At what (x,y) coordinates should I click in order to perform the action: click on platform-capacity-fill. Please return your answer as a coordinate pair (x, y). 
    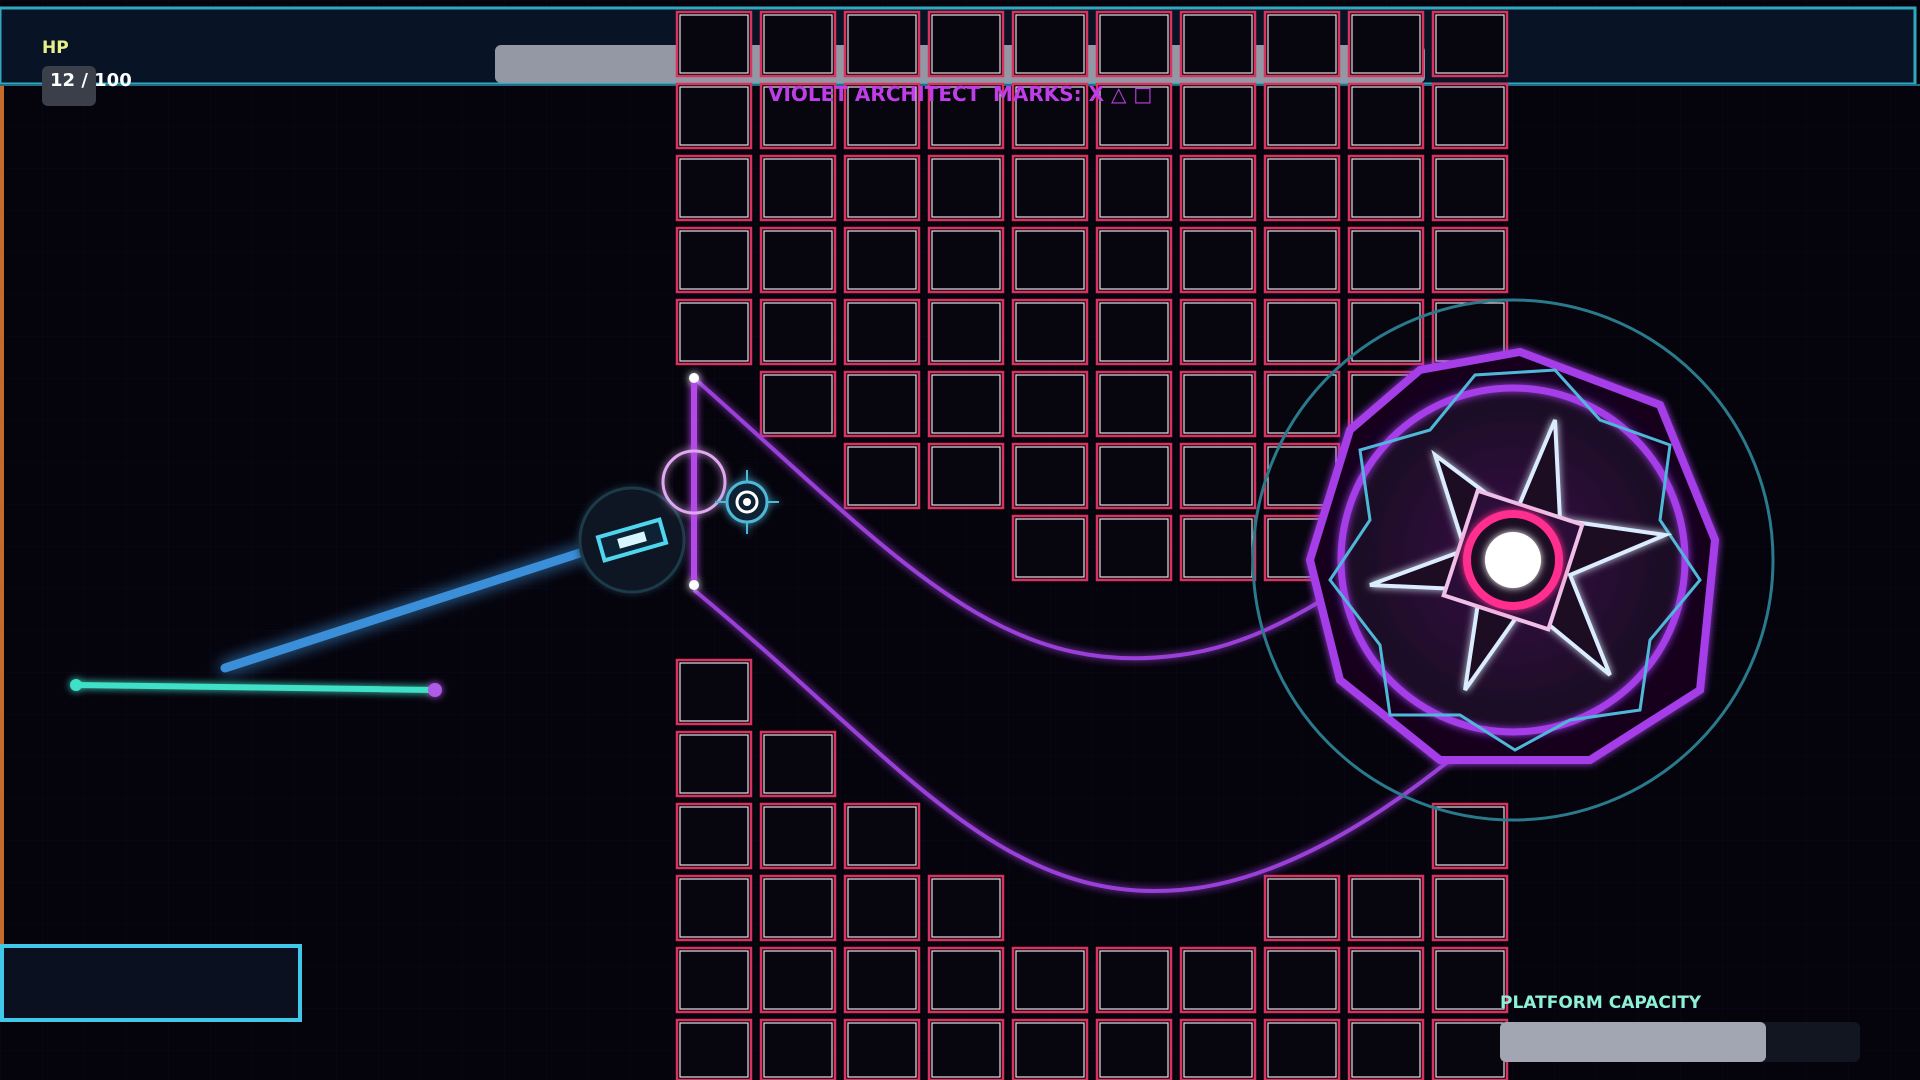
    Looking at the image, I should click on (1633, 1042).